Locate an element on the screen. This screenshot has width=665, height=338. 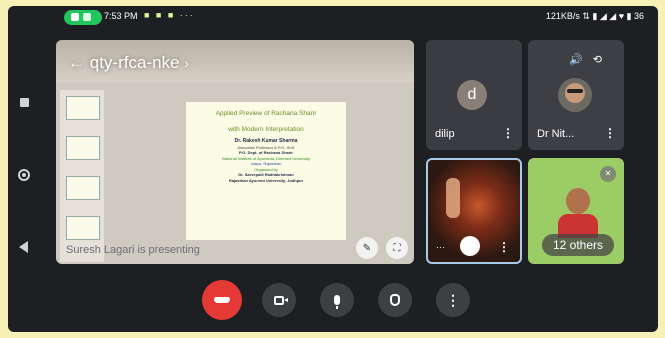
others-count: 12 others is located at coordinates (578, 245).